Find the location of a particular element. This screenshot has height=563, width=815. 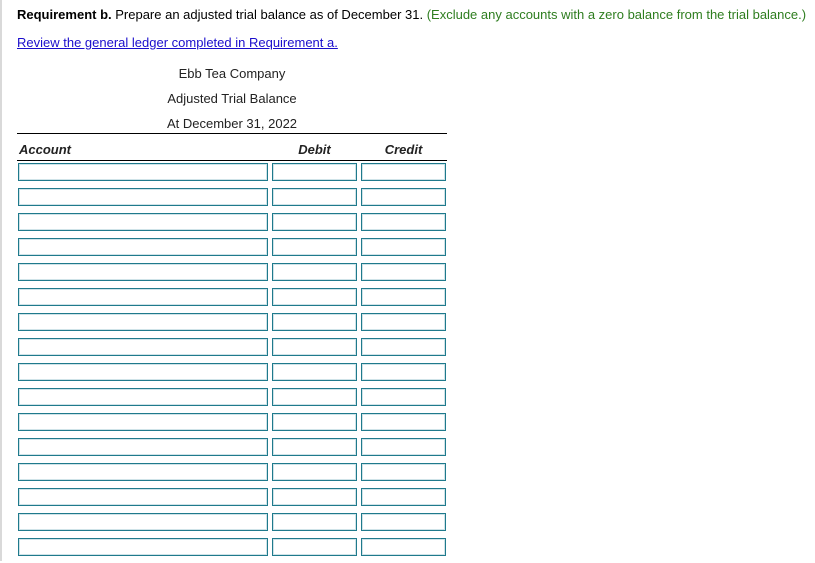

left-border is located at coordinates (1, 280).